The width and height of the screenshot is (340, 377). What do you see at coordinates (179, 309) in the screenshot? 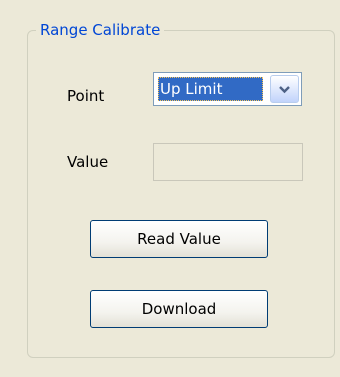
I see `download-button: Download` at bounding box center [179, 309].